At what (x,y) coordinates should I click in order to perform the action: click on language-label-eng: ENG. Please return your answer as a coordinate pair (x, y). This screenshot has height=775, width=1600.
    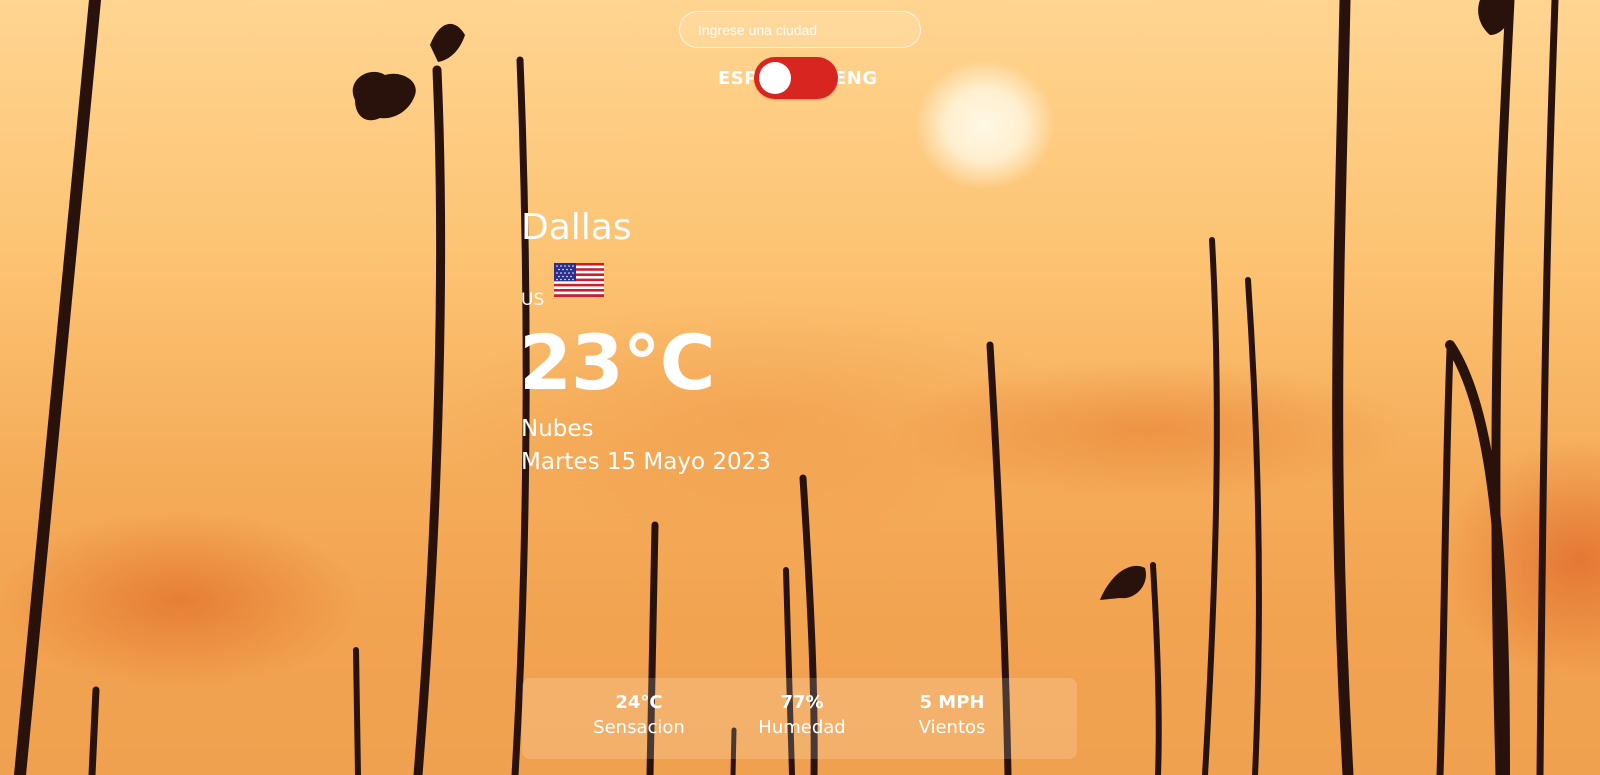
    Looking at the image, I should click on (855, 78).